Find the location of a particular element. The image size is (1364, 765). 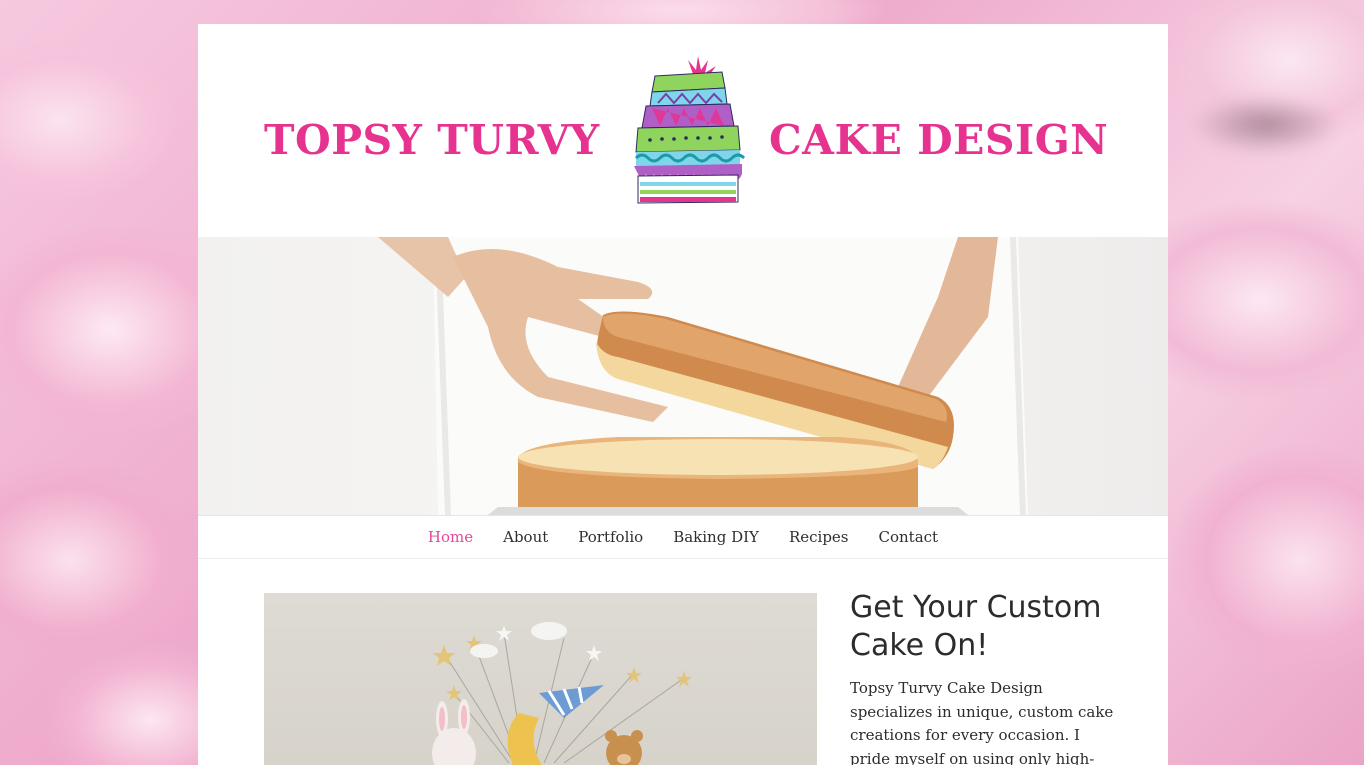

nav-item-recipes: Recipes is located at coordinates (819, 537).